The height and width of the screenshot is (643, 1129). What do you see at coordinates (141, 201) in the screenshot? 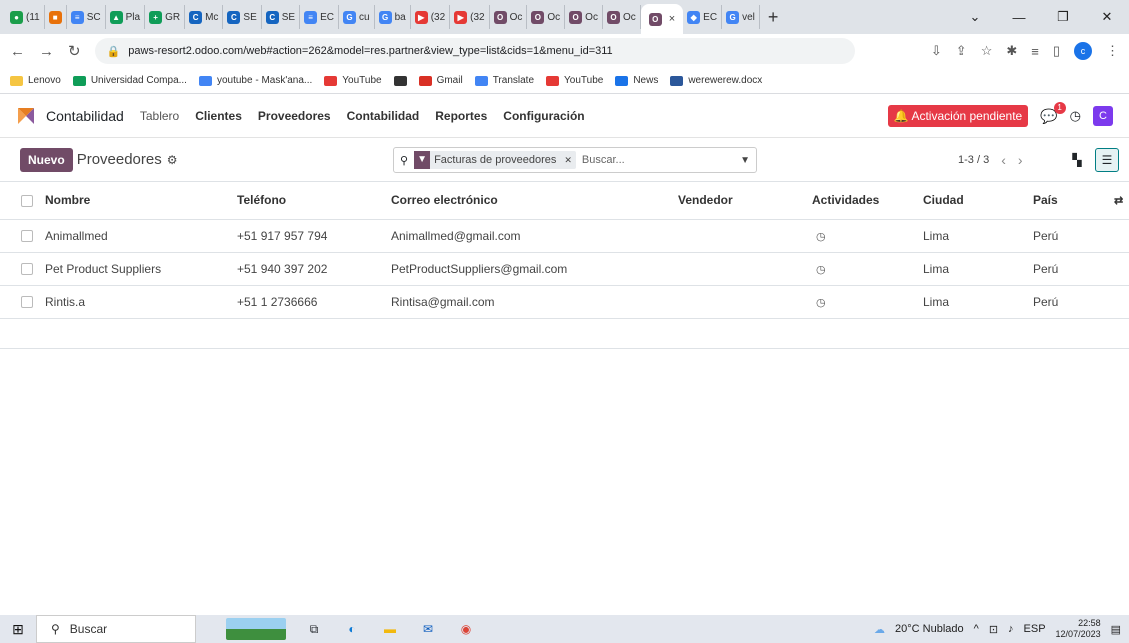
I see `column-header: Nombre` at bounding box center [141, 201].